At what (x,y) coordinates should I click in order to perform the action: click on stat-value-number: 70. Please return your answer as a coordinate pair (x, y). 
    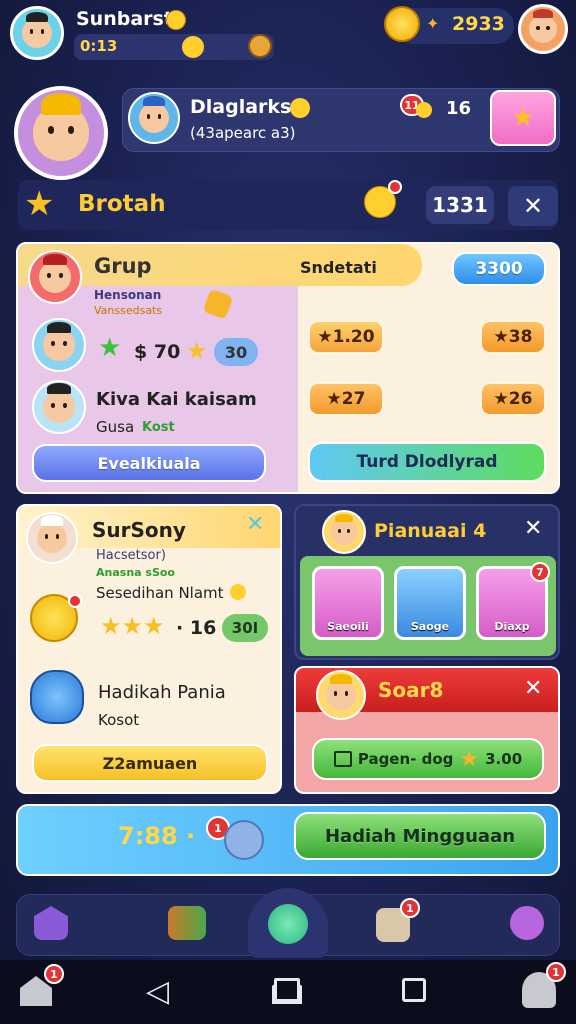
    Looking at the image, I should click on (167, 352).